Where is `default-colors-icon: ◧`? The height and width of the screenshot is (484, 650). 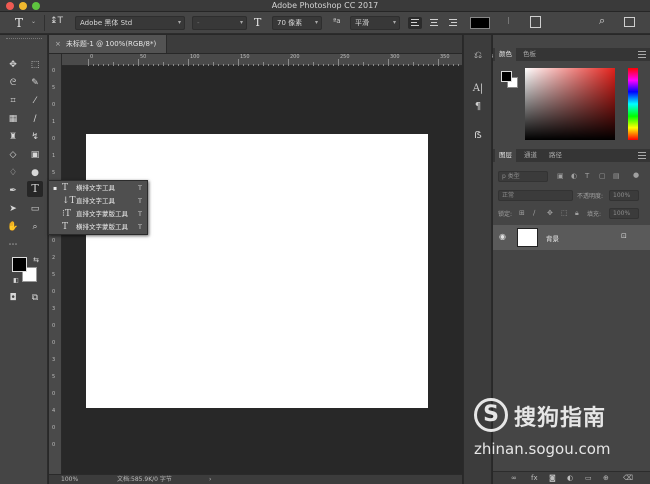 default-colors-icon: ◧ is located at coordinates (16, 281).